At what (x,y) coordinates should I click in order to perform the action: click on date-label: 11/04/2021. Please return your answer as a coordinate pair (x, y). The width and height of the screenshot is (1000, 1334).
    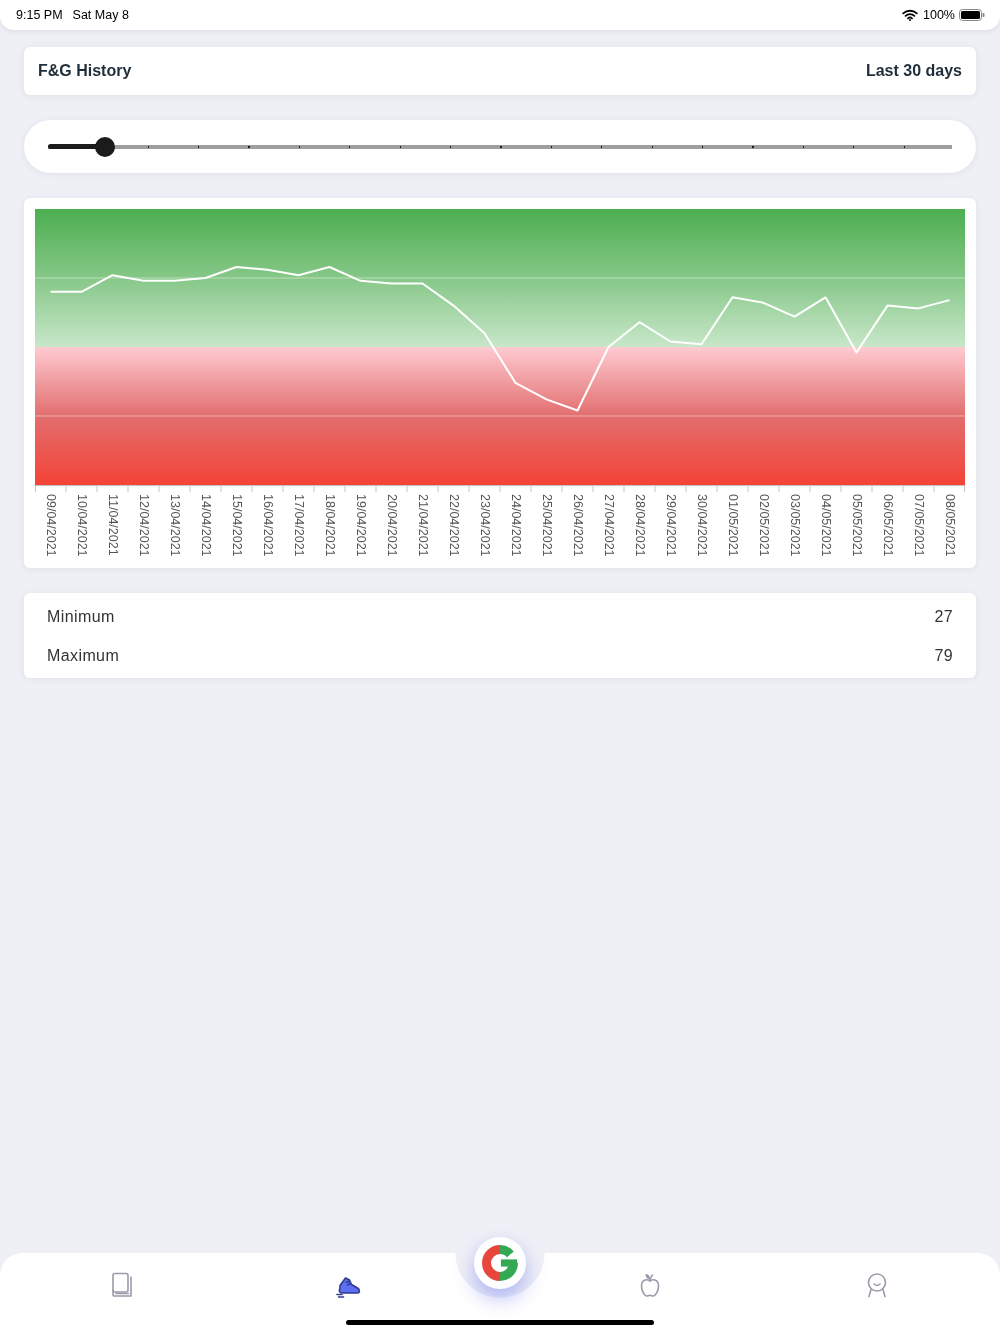
    Looking at the image, I should click on (112, 525).